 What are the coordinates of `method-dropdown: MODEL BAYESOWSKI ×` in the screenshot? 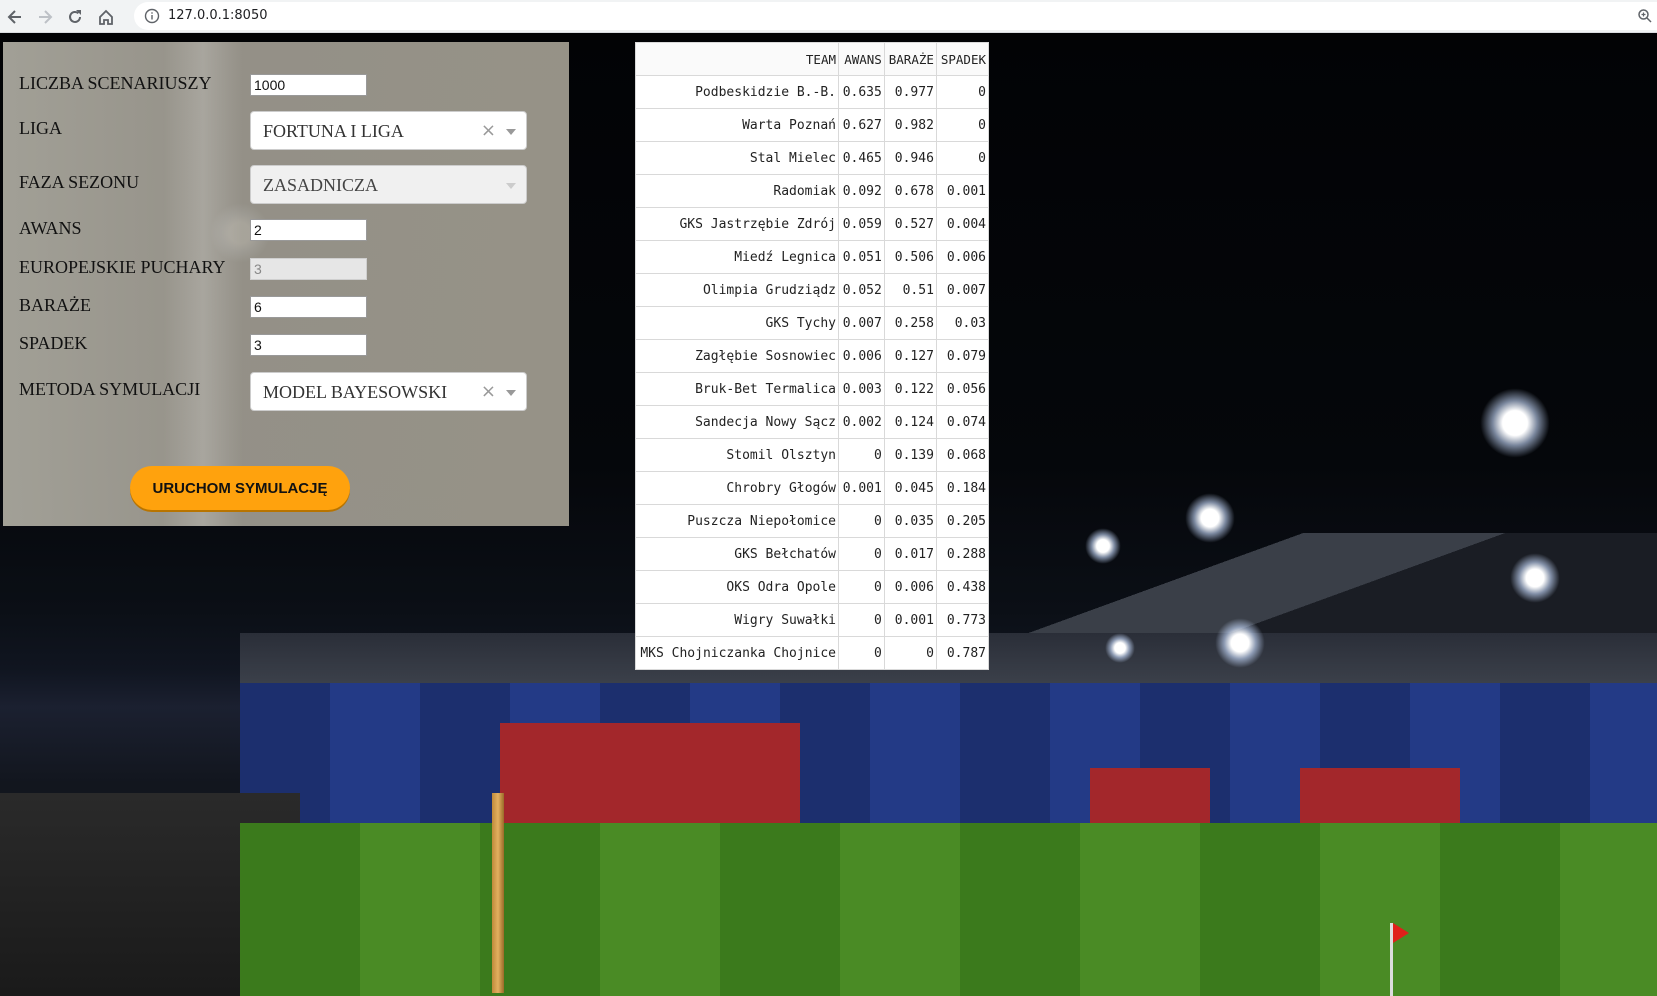 It's located at (388, 391).